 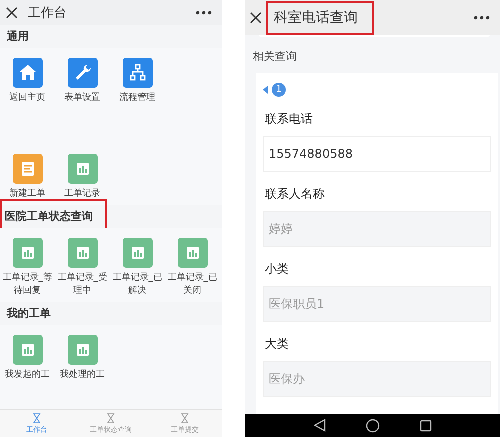 What do you see at coordinates (28, 285) in the screenshot?
I see `app-label: 工单记录_等待回复` at bounding box center [28, 285].